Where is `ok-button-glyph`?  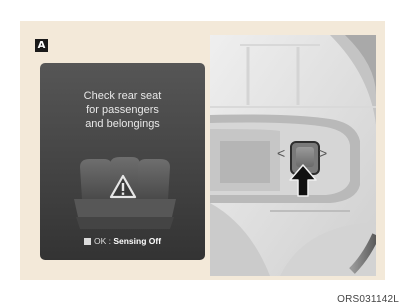 ok-button-glyph is located at coordinates (87, 241).